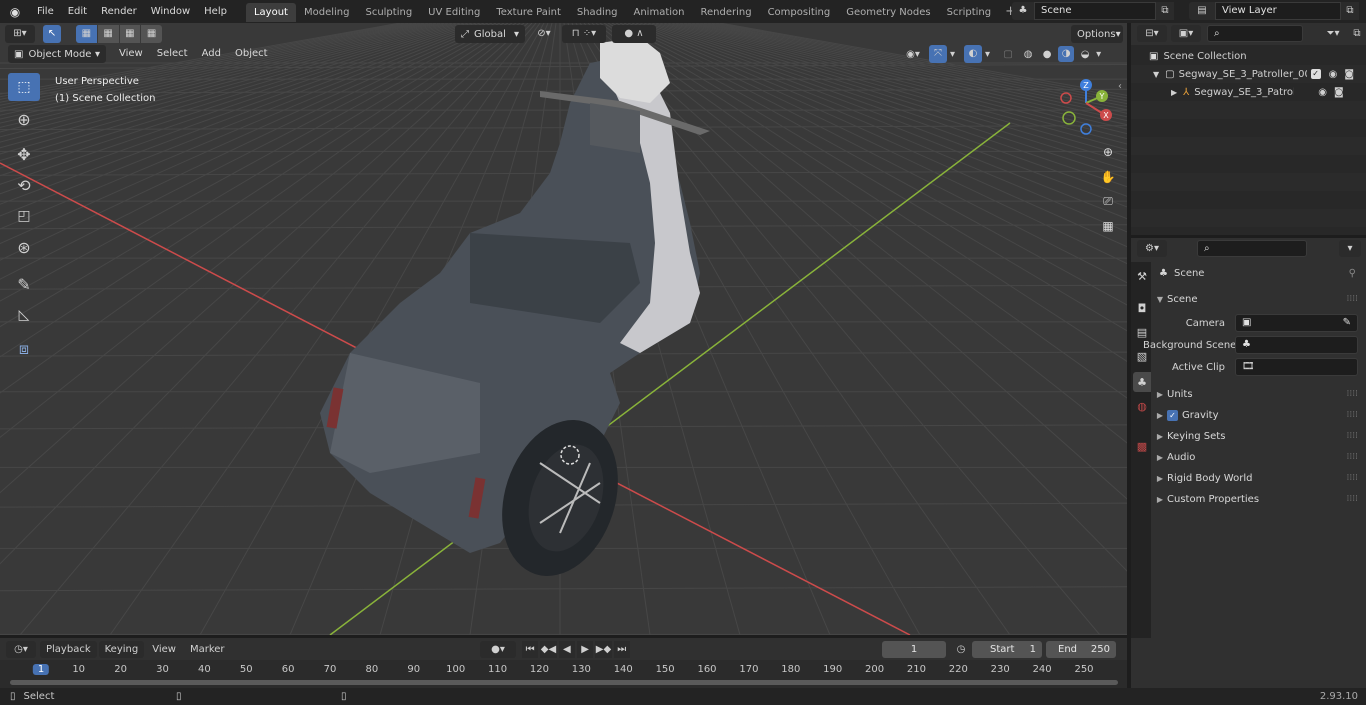 The height and width of the screenshot is (705, 1366). What do you see at coordinates (548, 649) in the screenshot?
I see `prev-keyframe-icon: ◆◀` at bounding box center [548, 649].